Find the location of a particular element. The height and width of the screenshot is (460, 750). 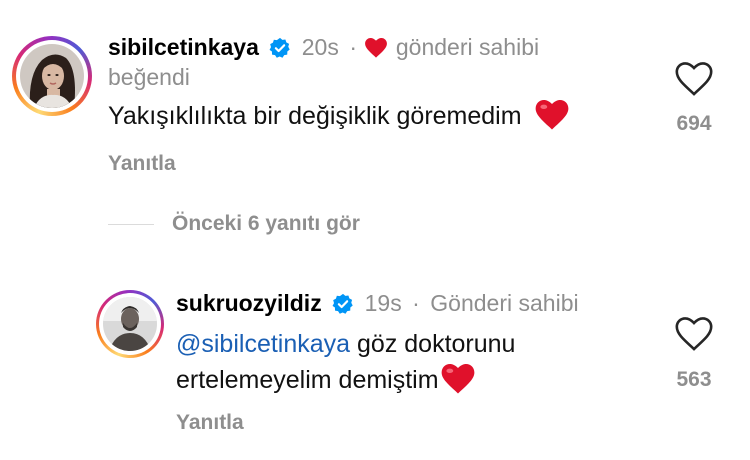

heart-icon is located at coordinates (376, 50).